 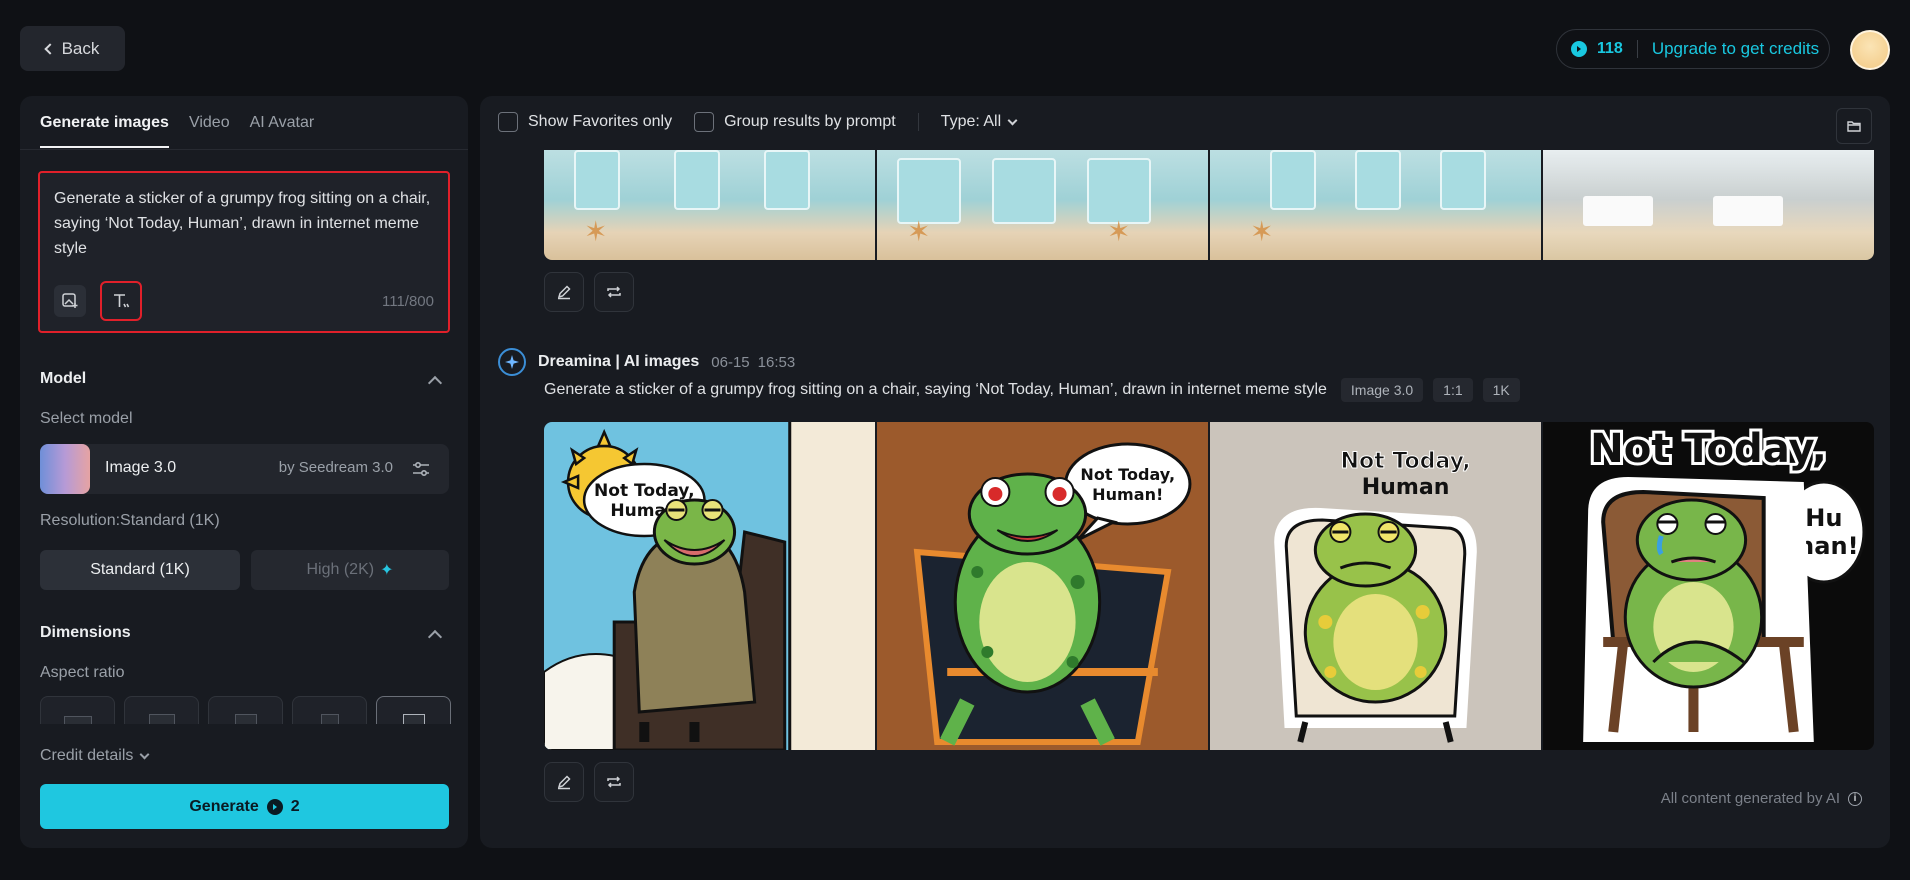 What do you see at coordinates (1855, 798) in the screenshot?
I see `info-icon: i` at bounding box center [1855, 798].